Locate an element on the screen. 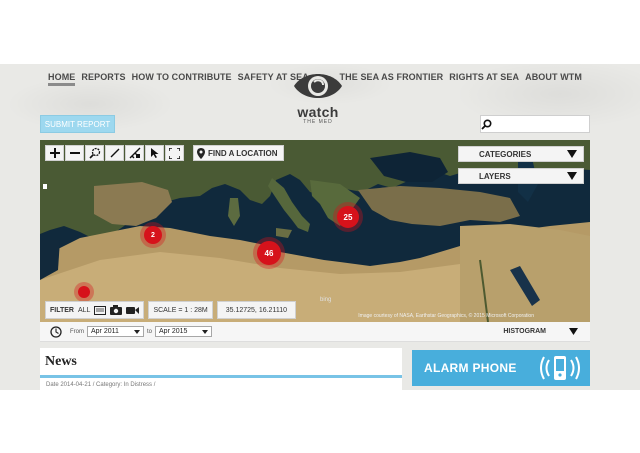  zoom-in-icon is located at coordinates (54, 153).